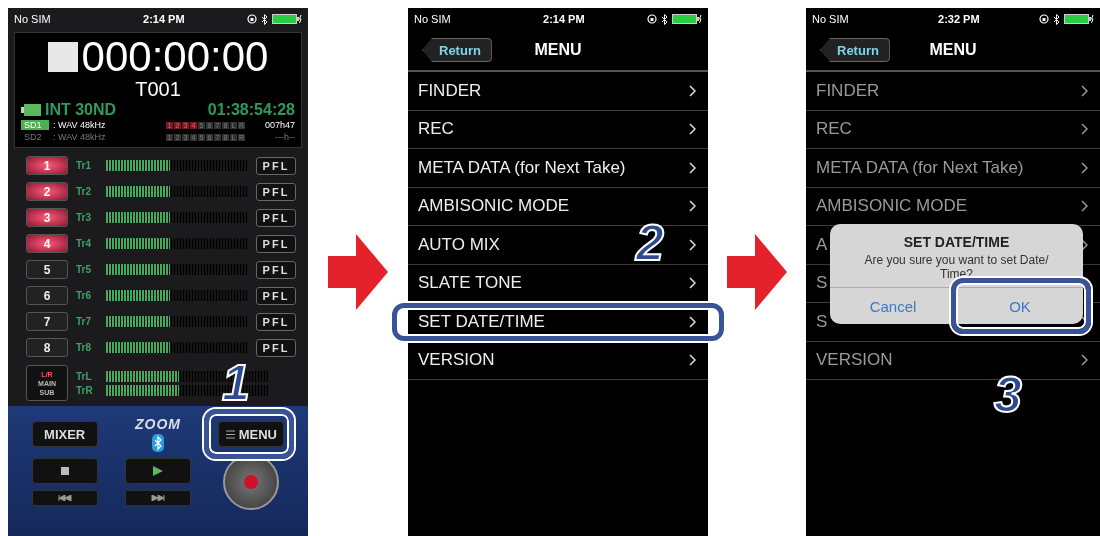  I want to click on card-label: SD1, so click(35, 125).